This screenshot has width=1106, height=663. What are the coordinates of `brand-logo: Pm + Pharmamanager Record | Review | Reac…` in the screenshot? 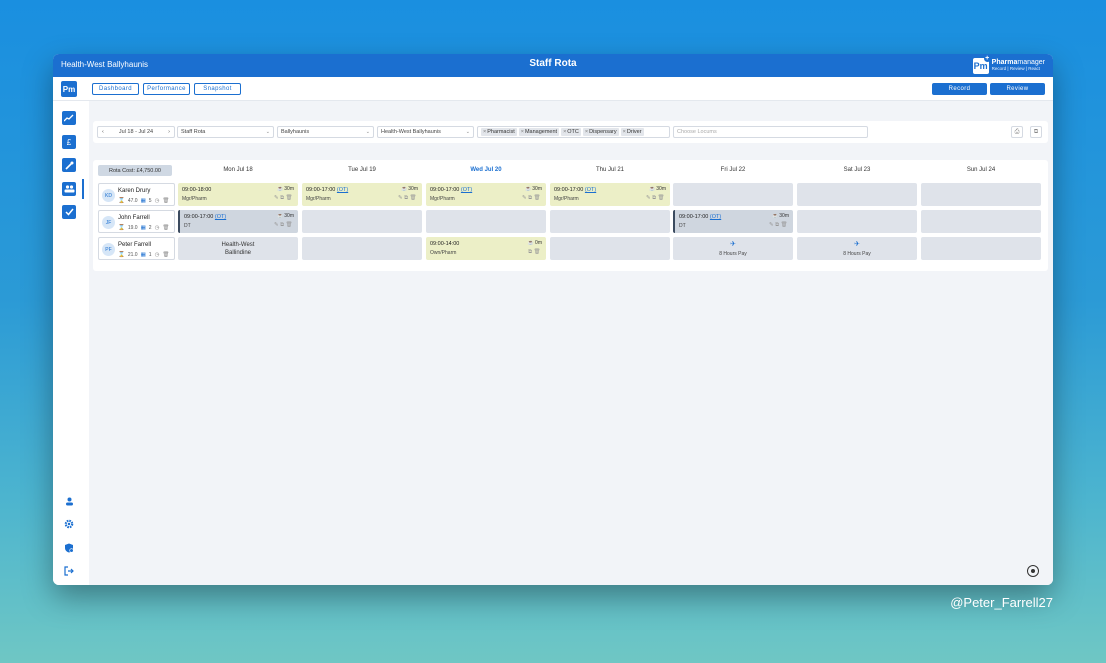 It's located at (1008, 64).